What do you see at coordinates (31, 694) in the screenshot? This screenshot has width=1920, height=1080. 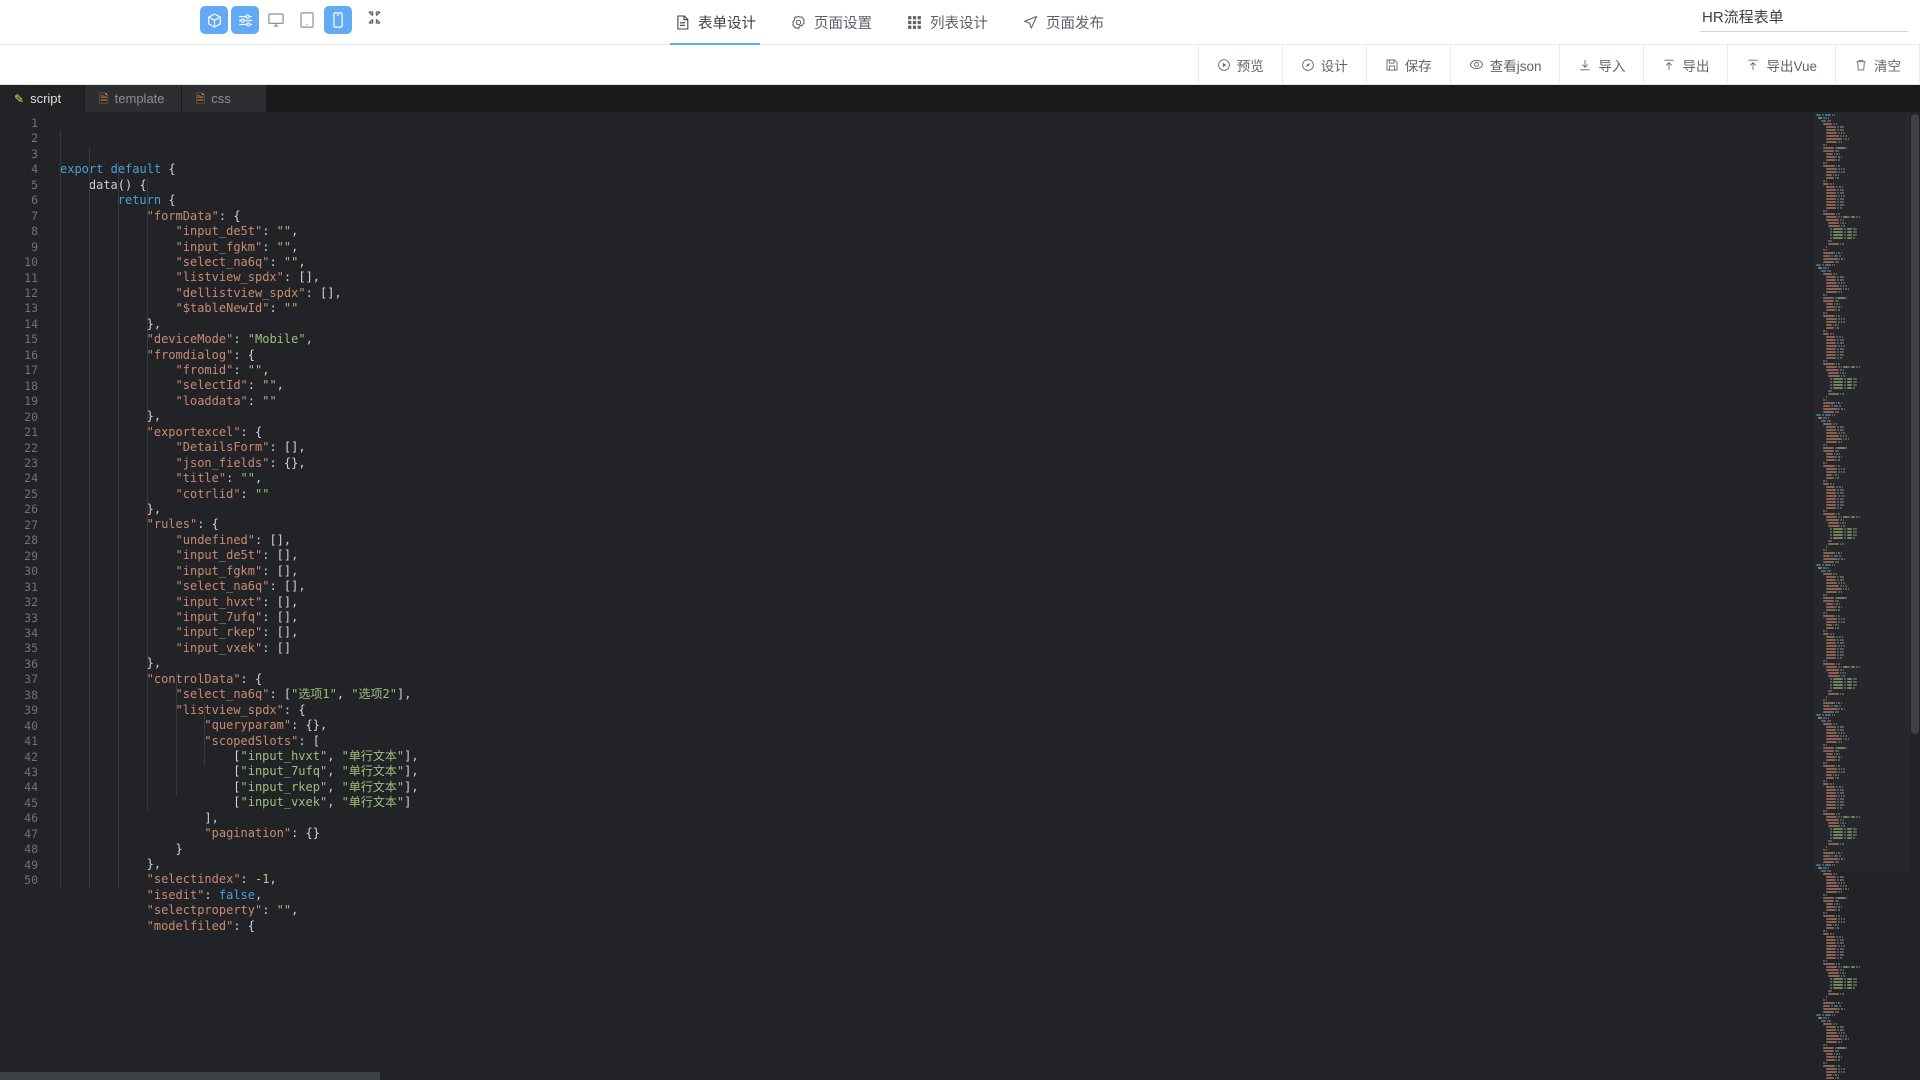 I see `line-number: 38` at bounding box center [31, 694].